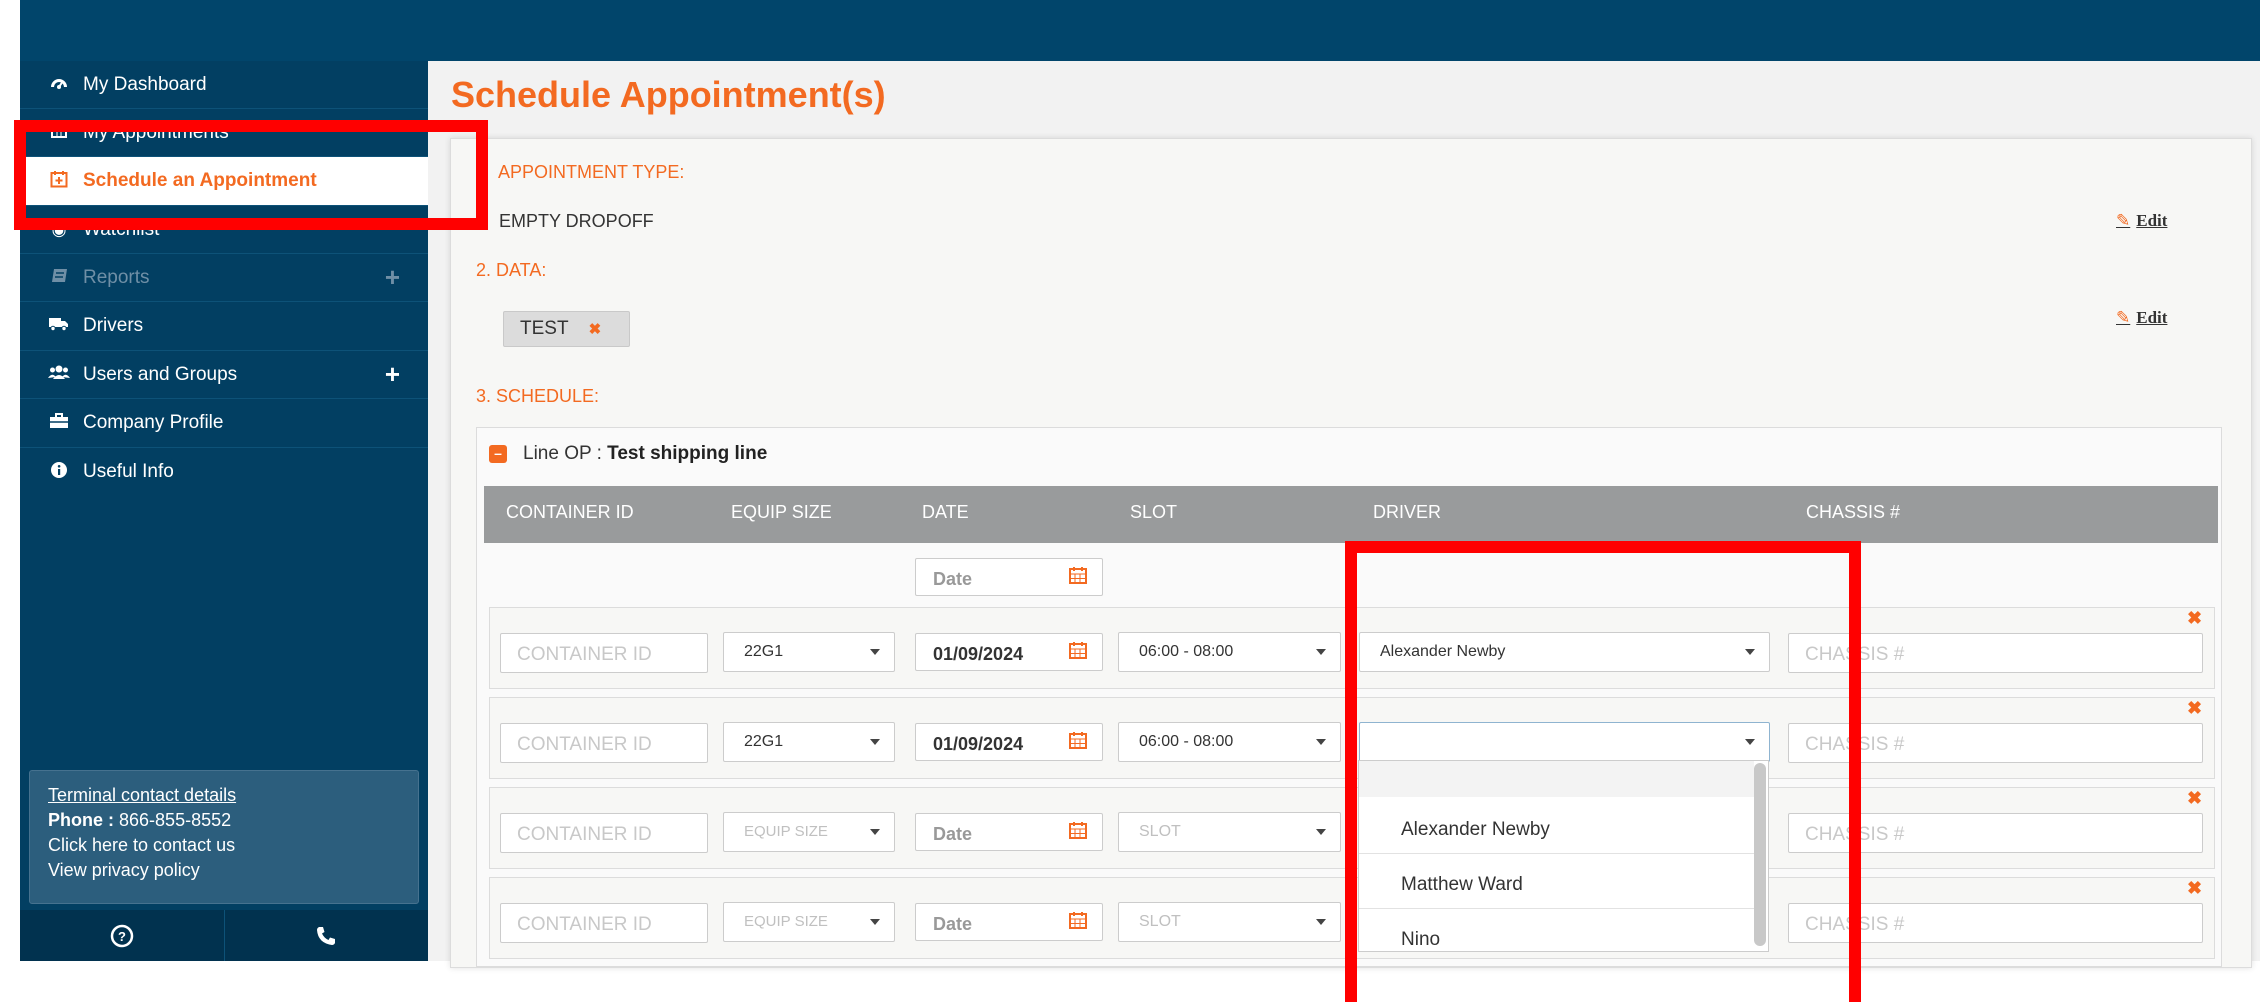 This screenshot has height=1002, width=2260. Describe the element at coordinates (1407, 512) in the screenshot. I see `column-header-driver: DRIVER` at that location.